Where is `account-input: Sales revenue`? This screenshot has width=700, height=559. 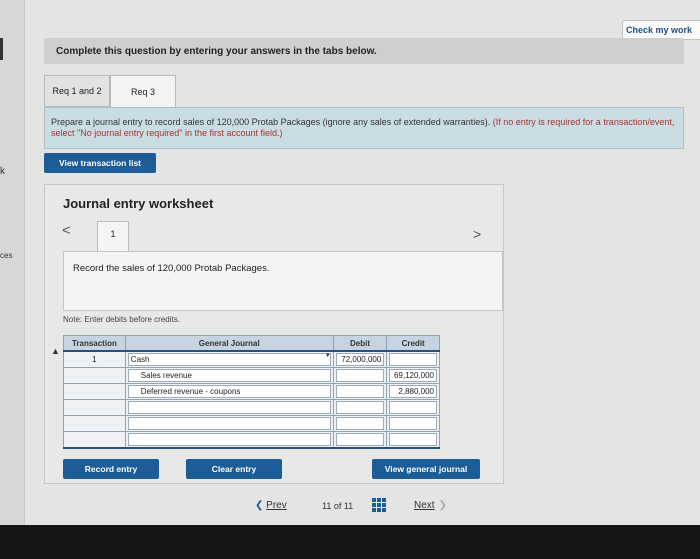
account-input: Sales revenue is located at coordinates (229, 375).